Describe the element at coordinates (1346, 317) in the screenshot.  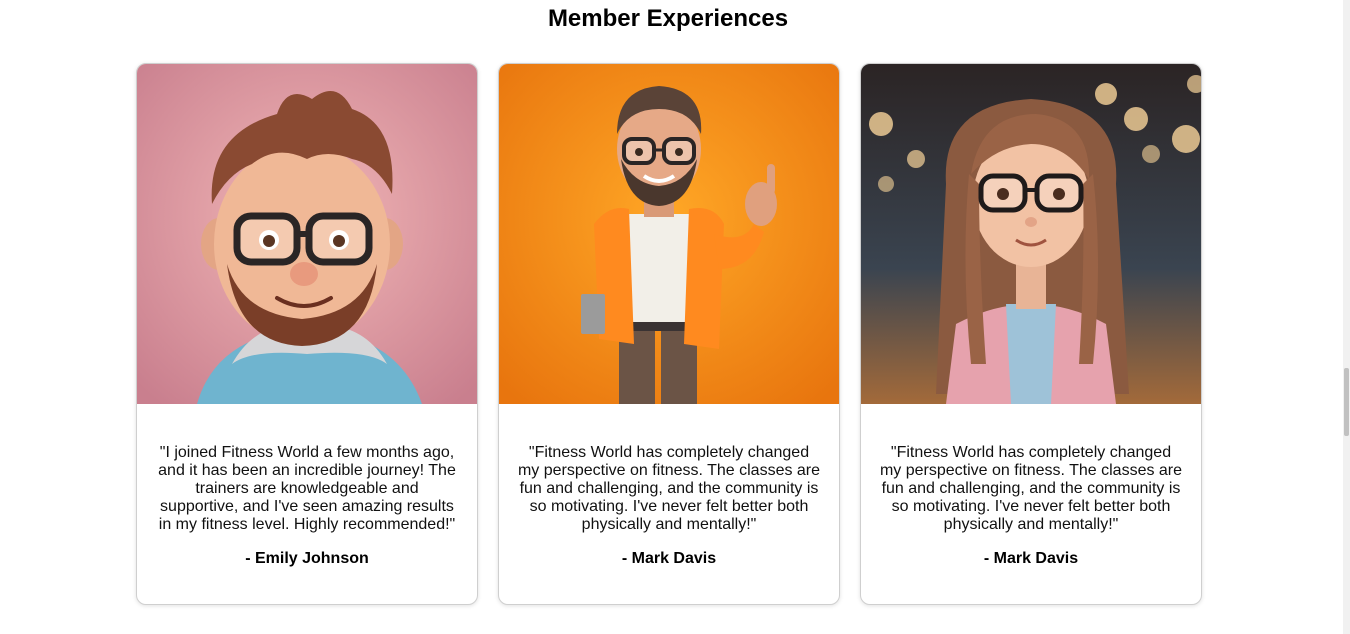
I see `page-scrollbar` at that location.